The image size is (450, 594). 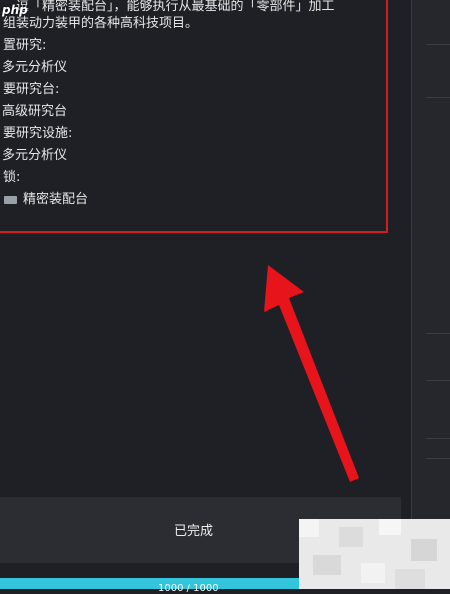 I want to click on arrow-shape, so click(x=311, y=373).